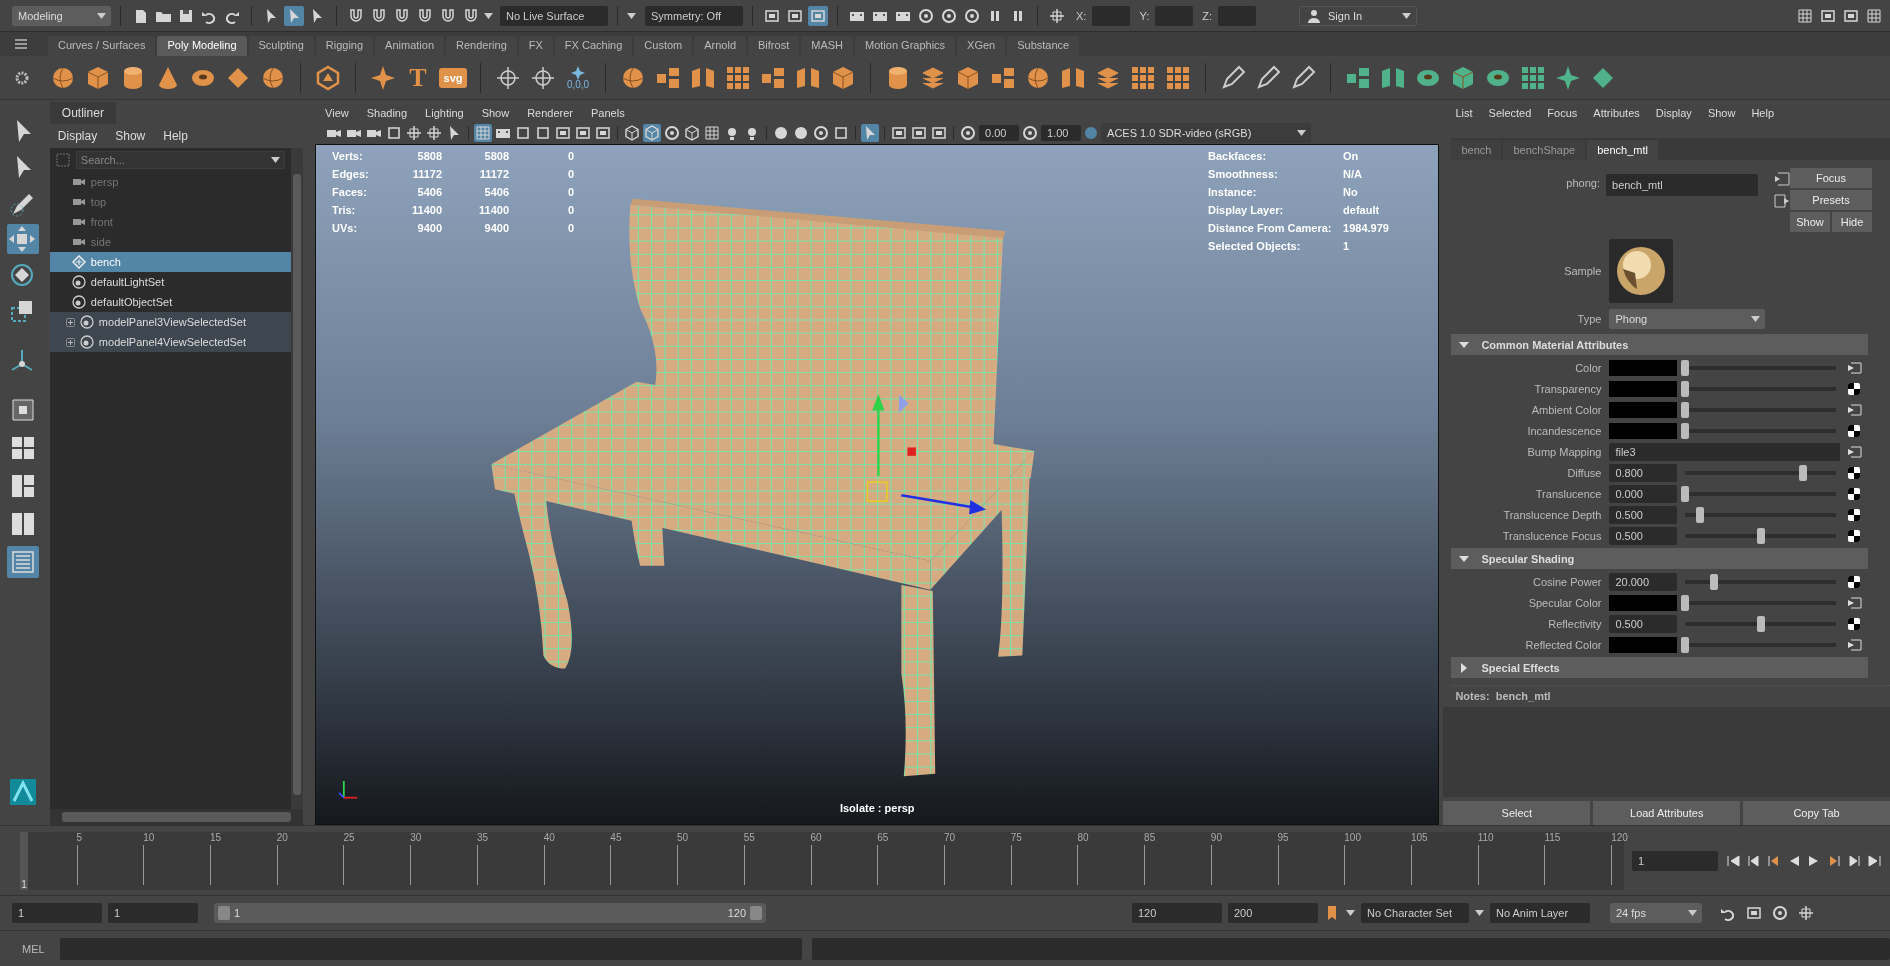  What do you see at coordinates (1852, 222) in the screenshot?
I see `hide-button: Hide` at bounding box center [1852, 222].